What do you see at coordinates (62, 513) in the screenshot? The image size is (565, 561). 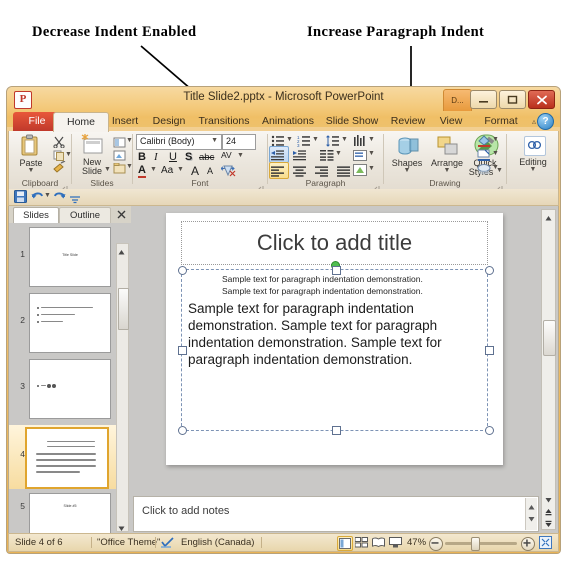 I see `thumbnail-slide-5: 5 Slide #5` at bounding box center [62, 513].